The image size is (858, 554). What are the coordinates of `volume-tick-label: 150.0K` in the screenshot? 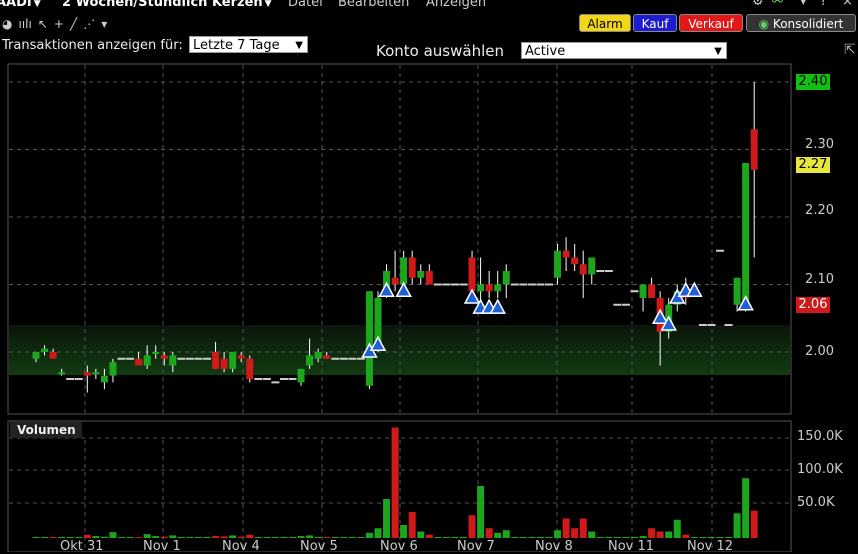 It's located at (820, 436).